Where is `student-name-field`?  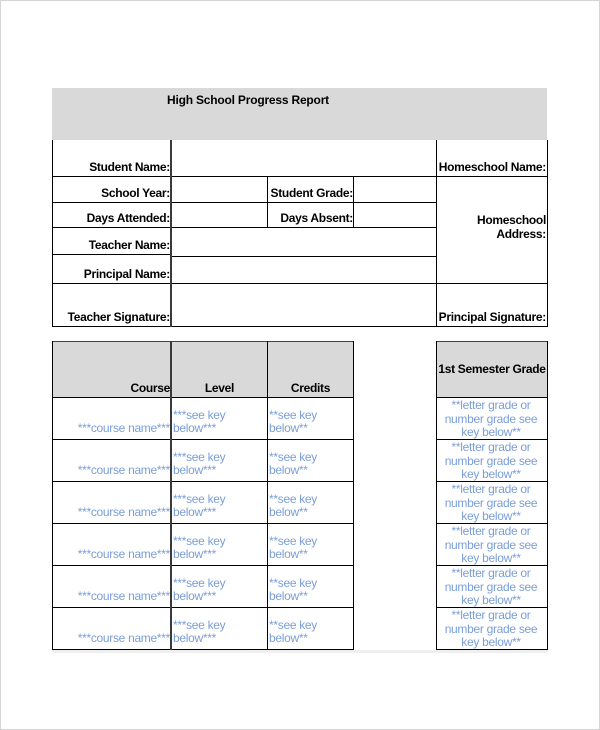 student-name-field is located at coordinates (304, 158).